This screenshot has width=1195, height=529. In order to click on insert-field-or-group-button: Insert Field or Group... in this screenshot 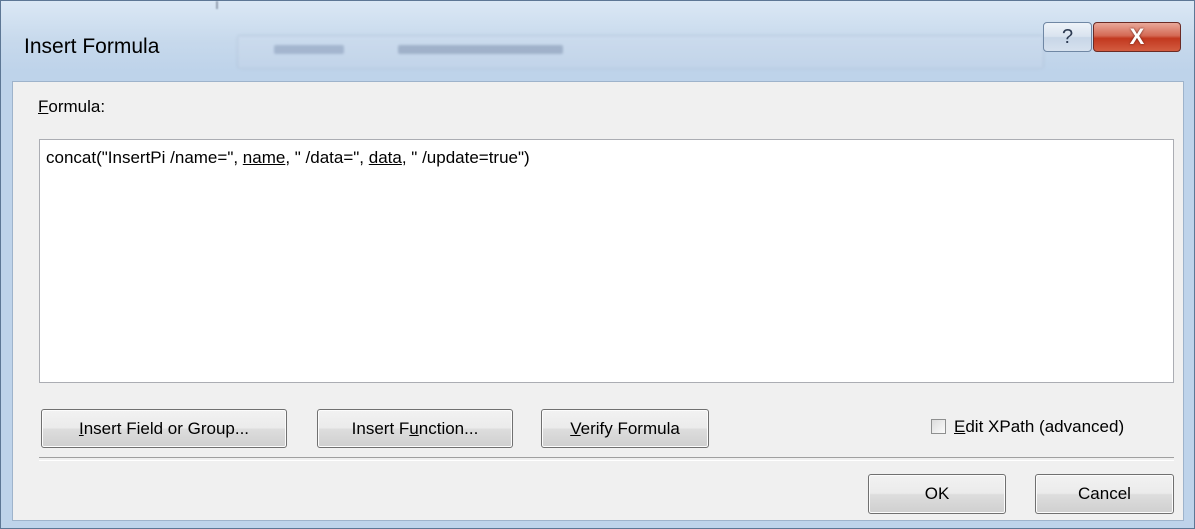, I will do `click(164, 428)`.